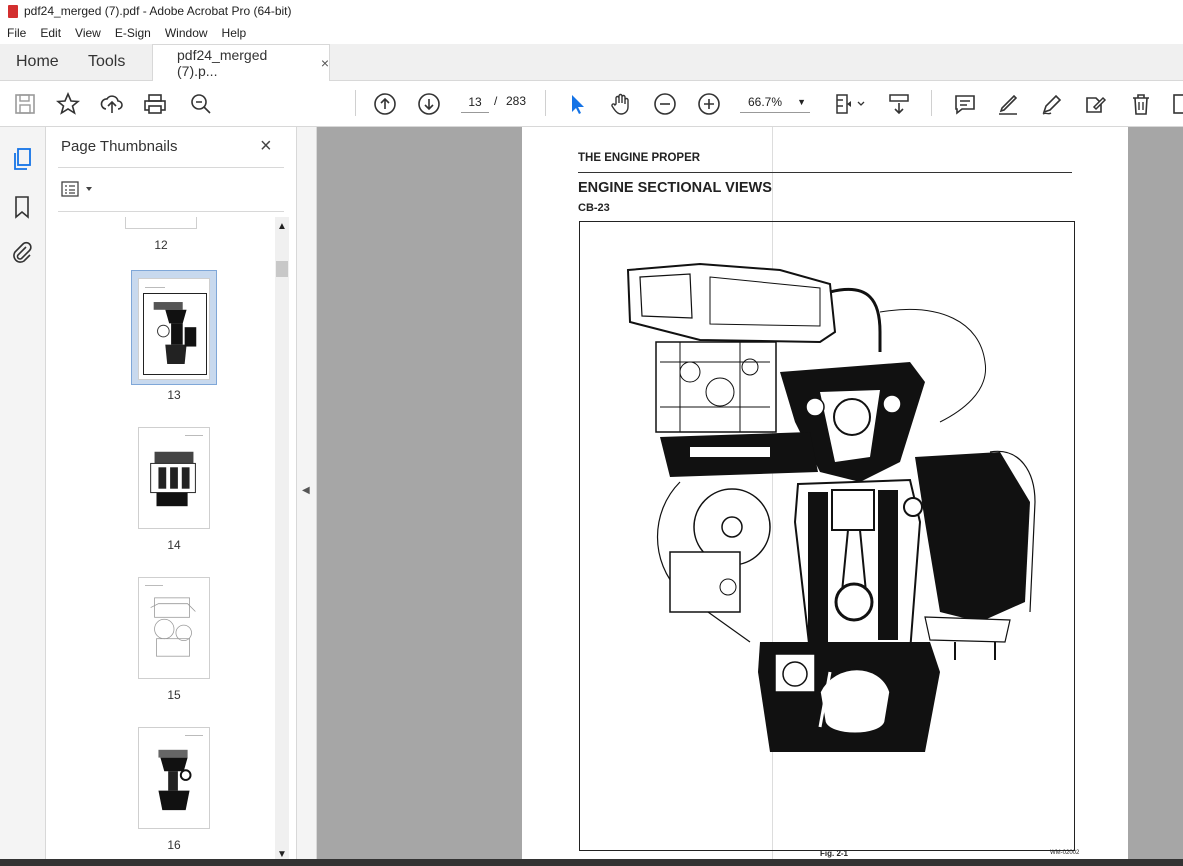 The image size is (1183, 866). I want to click on zoom-out-icon, so click(665, 104).